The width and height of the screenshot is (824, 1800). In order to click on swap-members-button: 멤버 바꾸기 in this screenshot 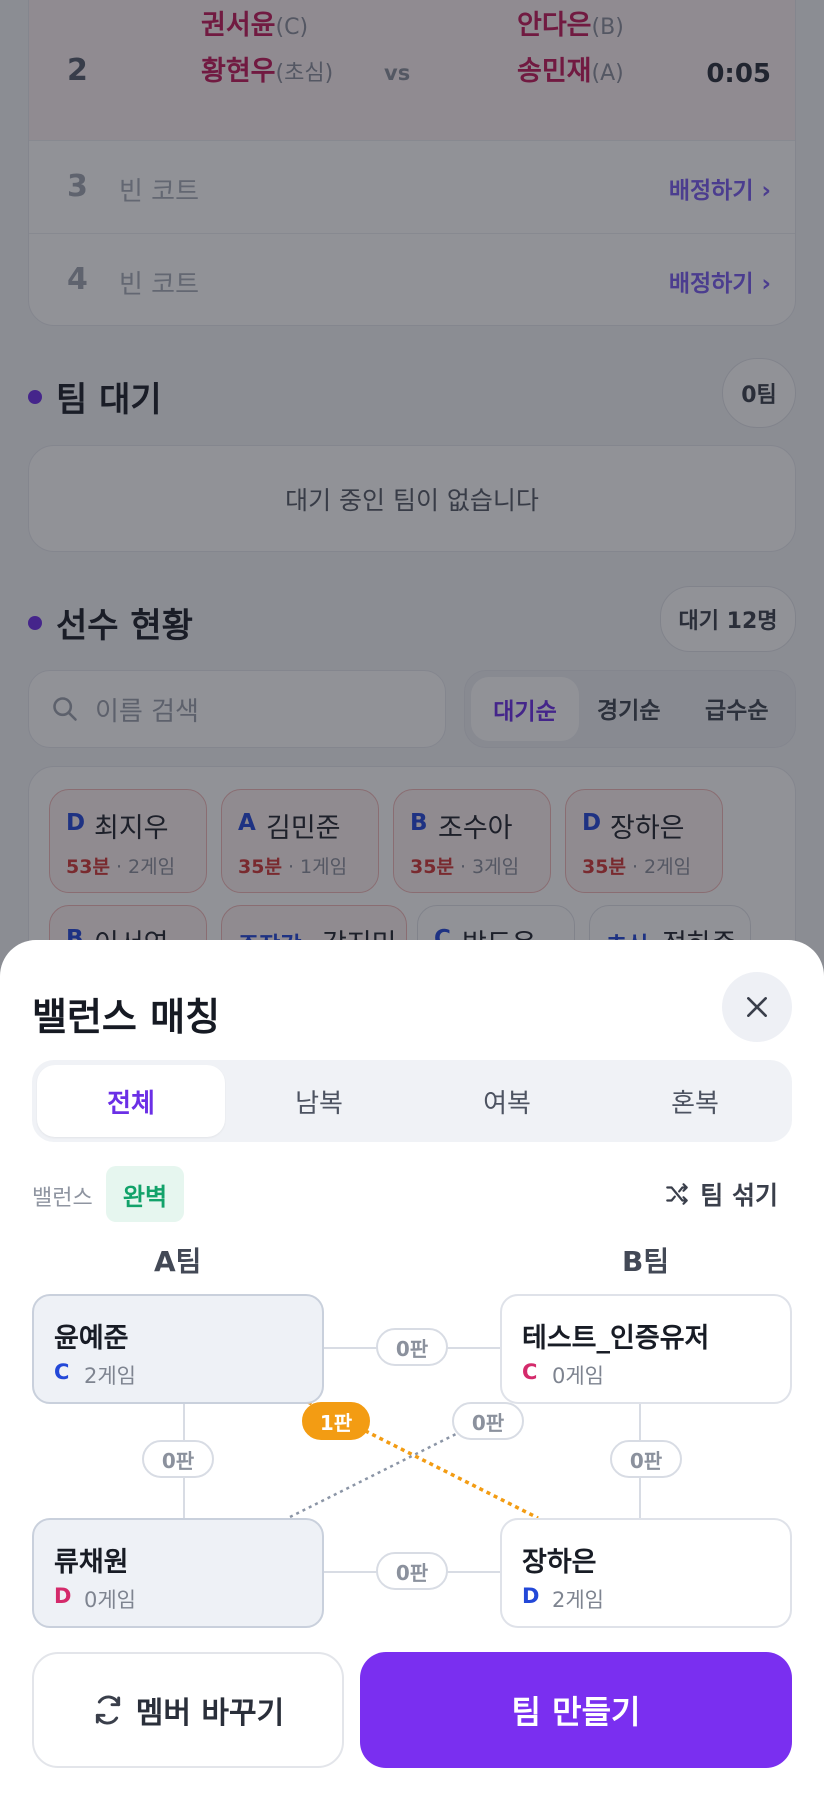, I will do `click(188, 1710)`.